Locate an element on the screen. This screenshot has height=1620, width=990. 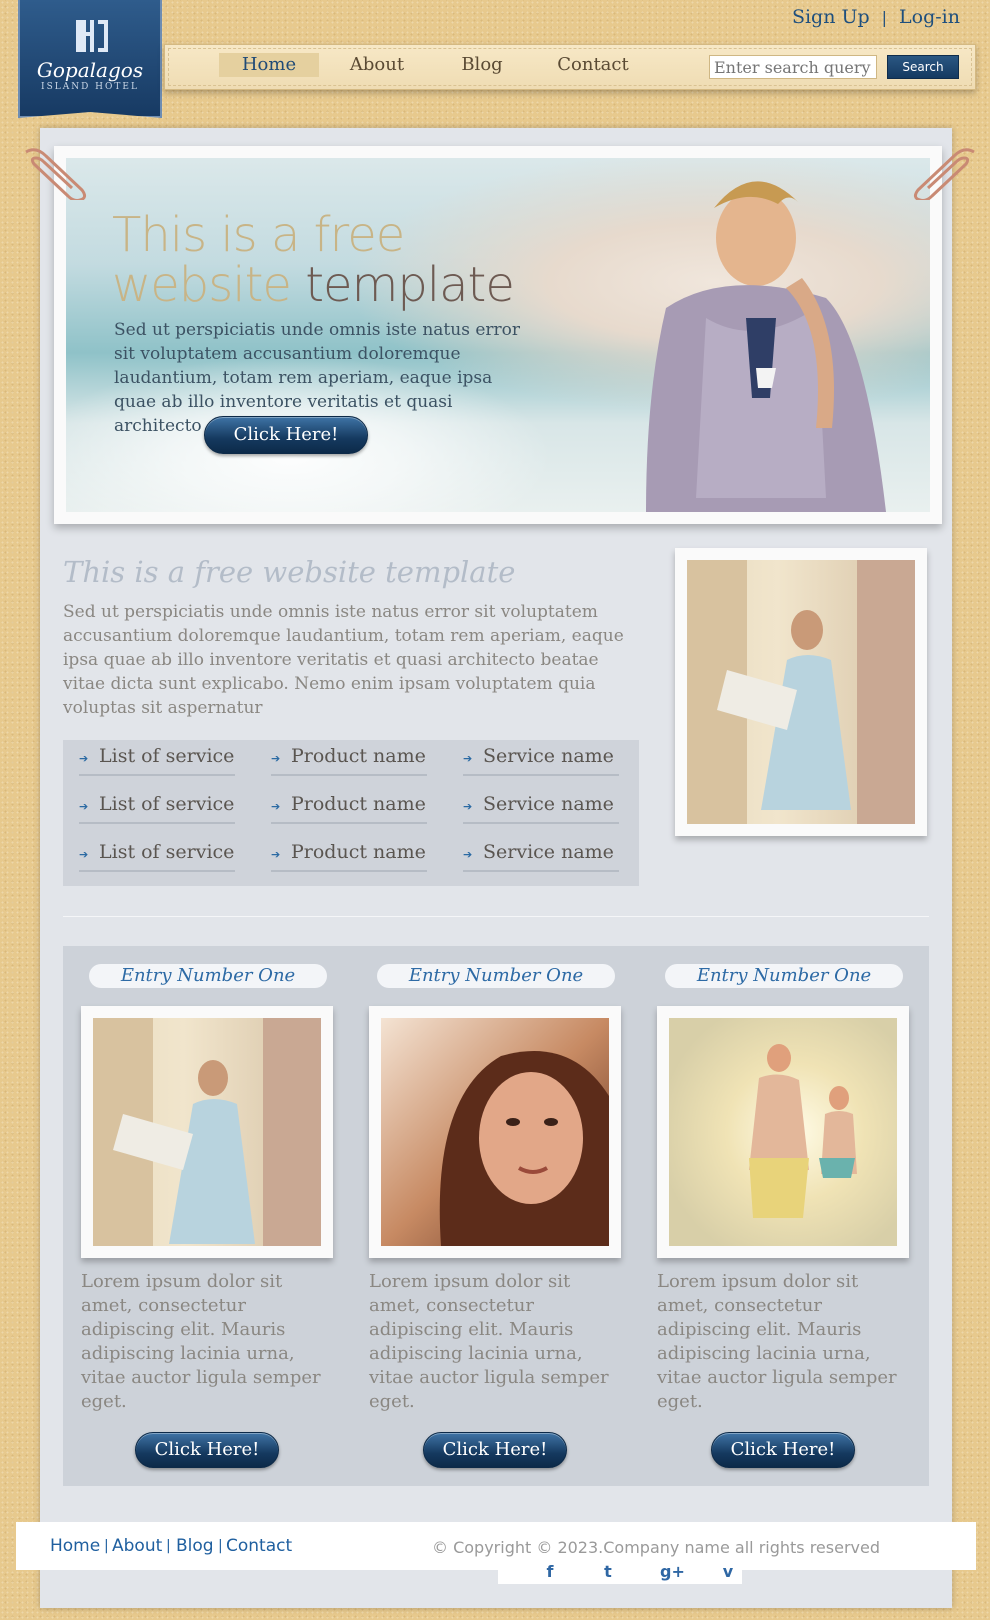
hero-cta-button: Click Here! is located at coordinates (286, 435).